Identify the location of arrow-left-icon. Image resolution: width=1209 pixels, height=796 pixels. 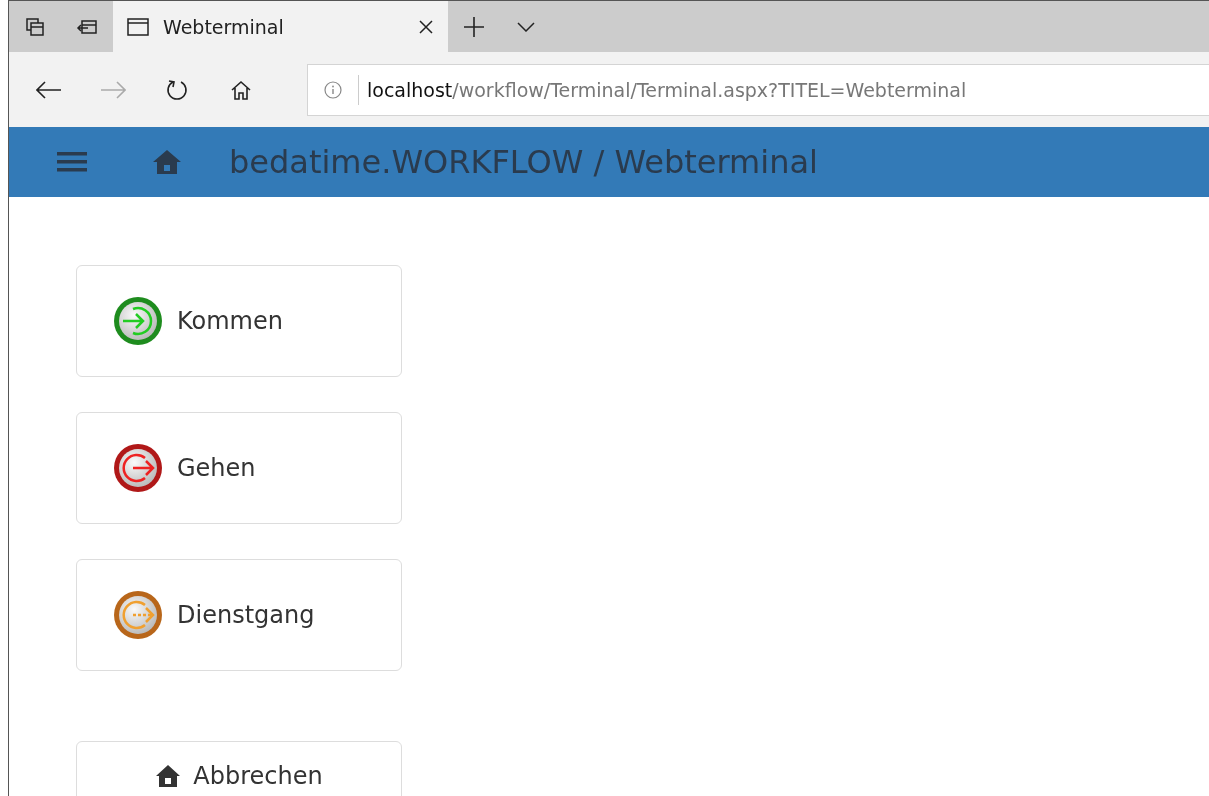
(49, 89).